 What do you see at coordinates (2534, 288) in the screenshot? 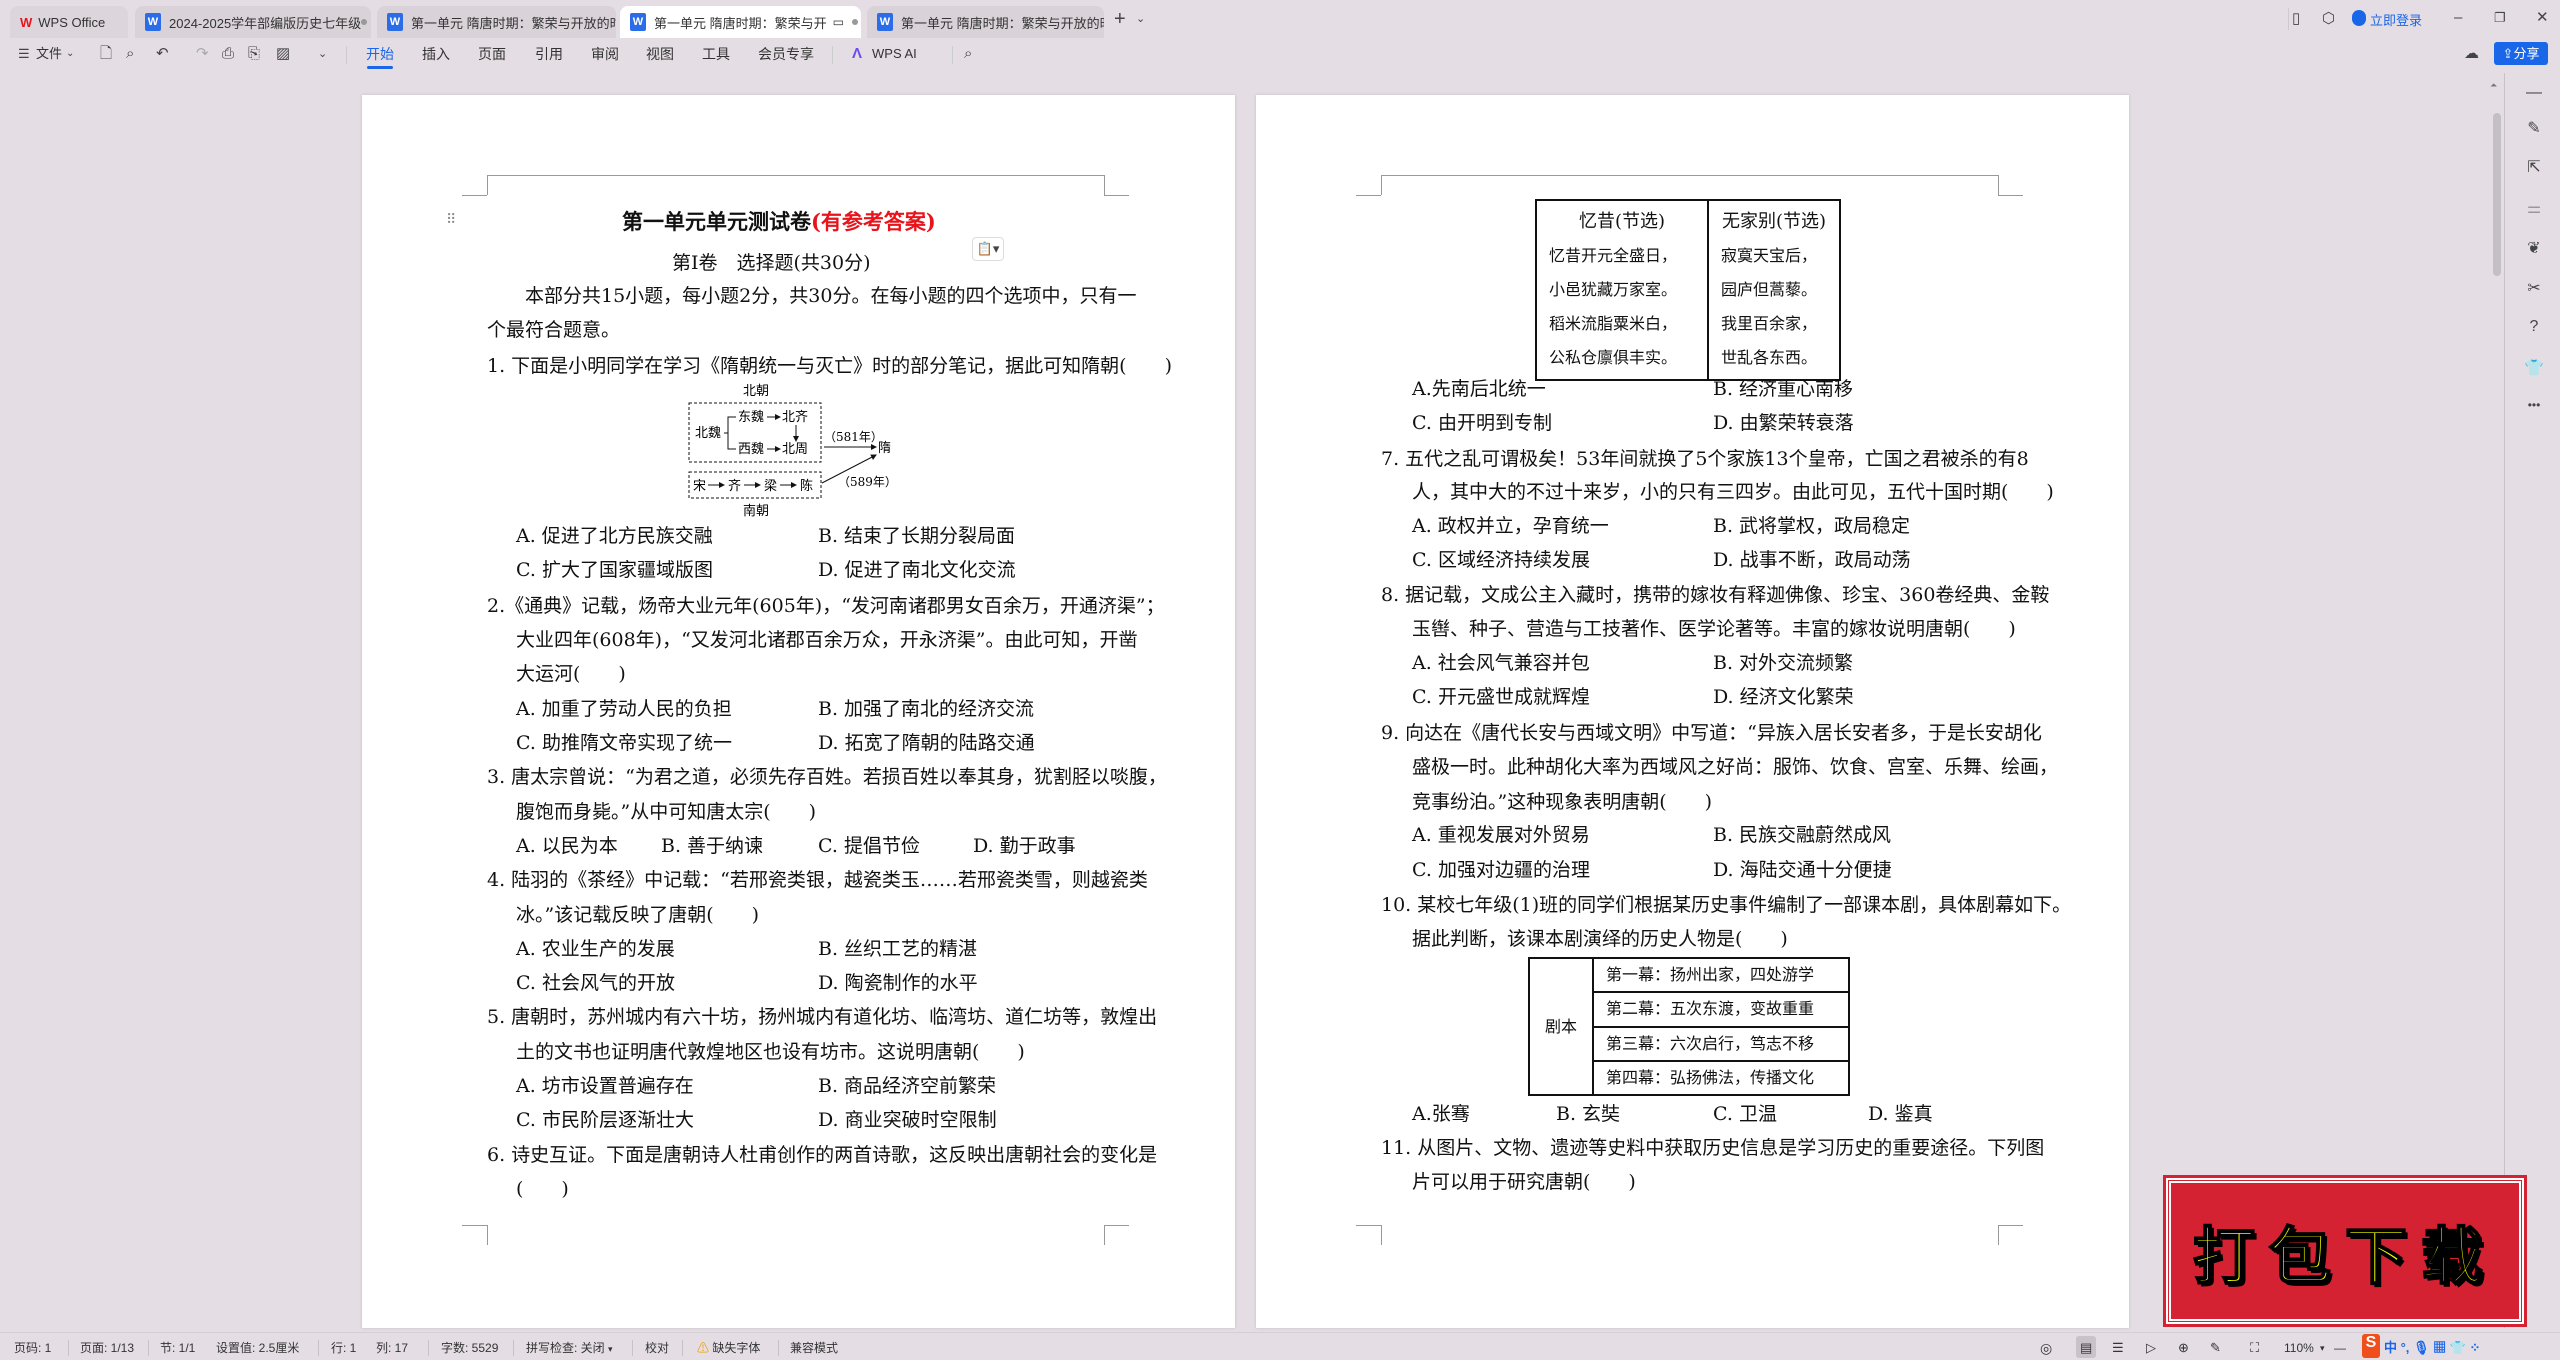
I see `tools-icon: ✂` at bounding box center [2534, 288].